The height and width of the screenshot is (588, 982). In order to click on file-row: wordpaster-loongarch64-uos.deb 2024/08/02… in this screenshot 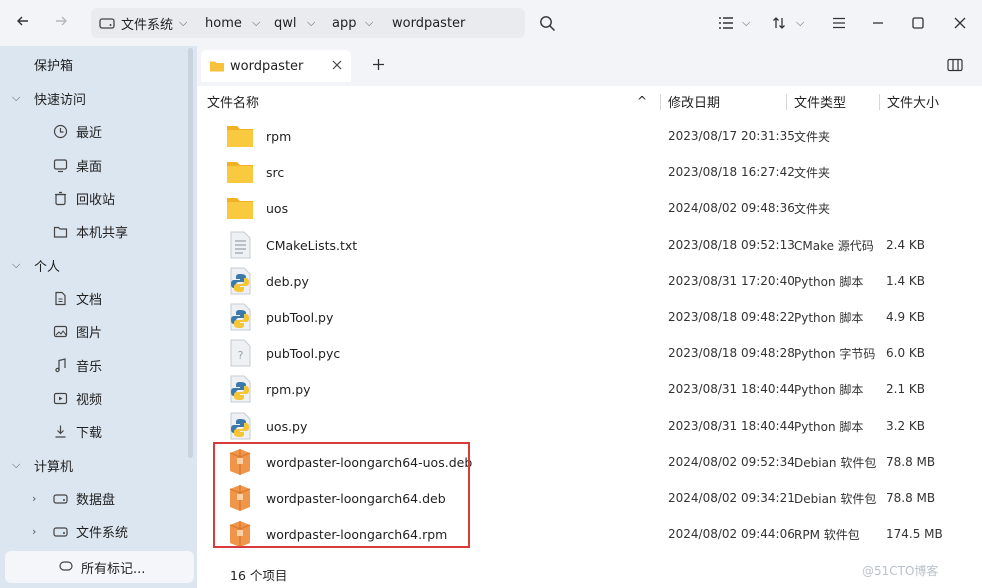, I will do `click(585, 462)`.